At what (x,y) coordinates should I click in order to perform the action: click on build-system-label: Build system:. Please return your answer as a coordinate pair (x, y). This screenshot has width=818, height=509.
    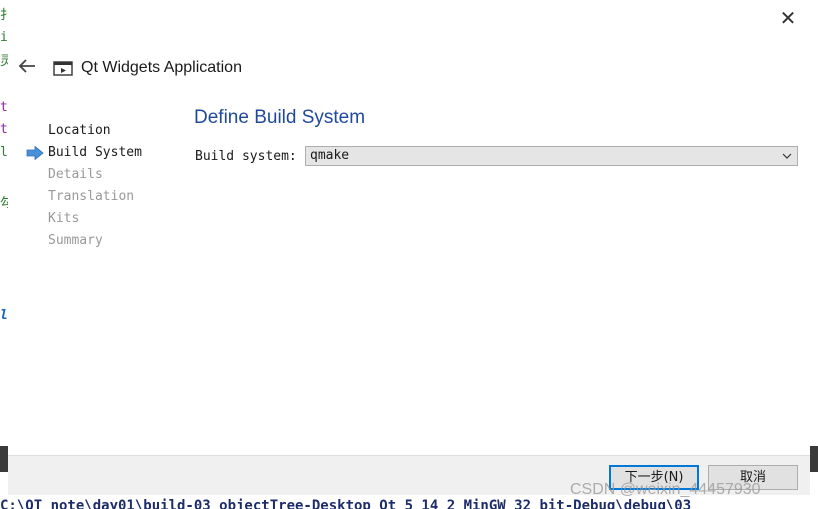
    Looking at the image, I should click on (246, 156).